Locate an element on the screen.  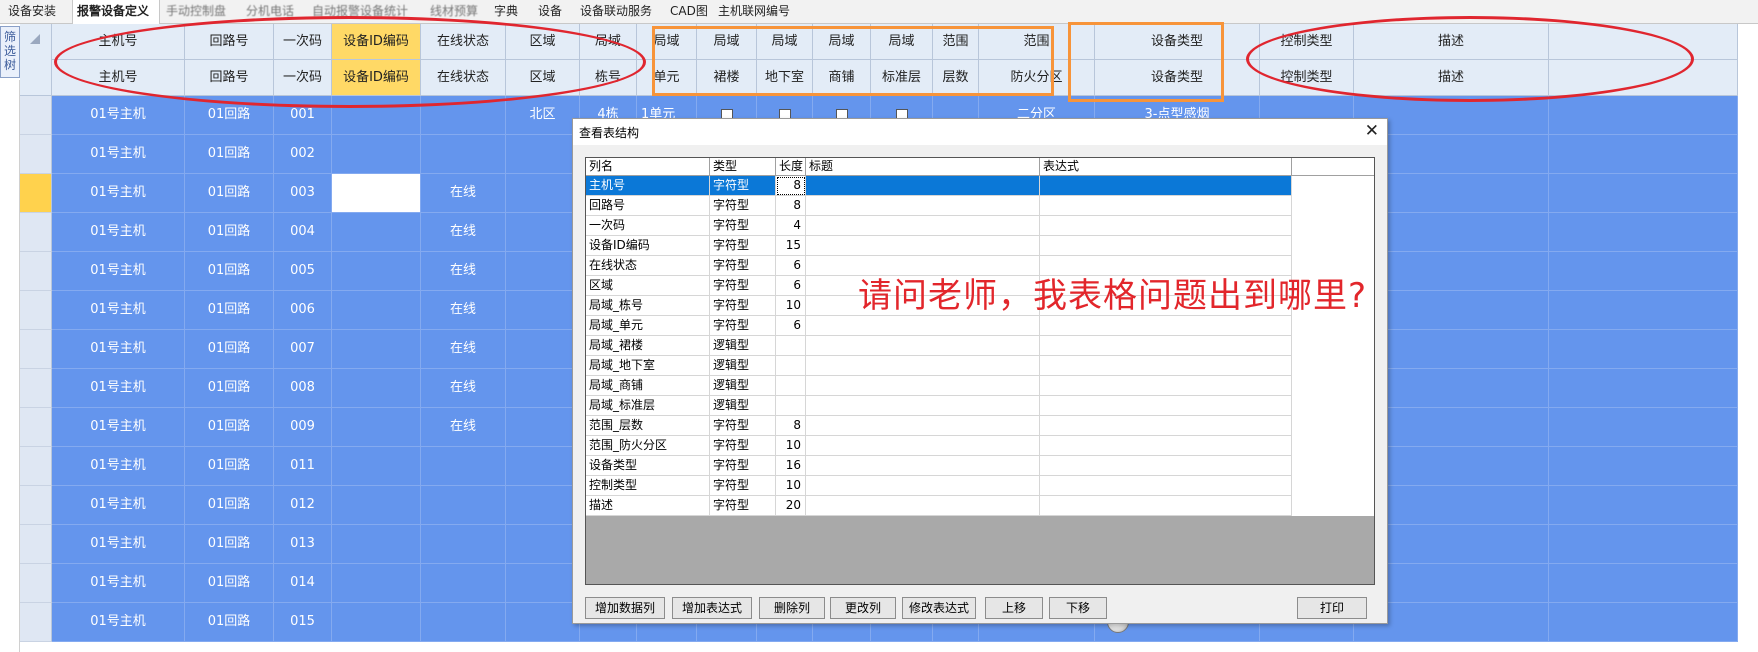
column-header-top: 区域 is located at coordinates (543, 42).